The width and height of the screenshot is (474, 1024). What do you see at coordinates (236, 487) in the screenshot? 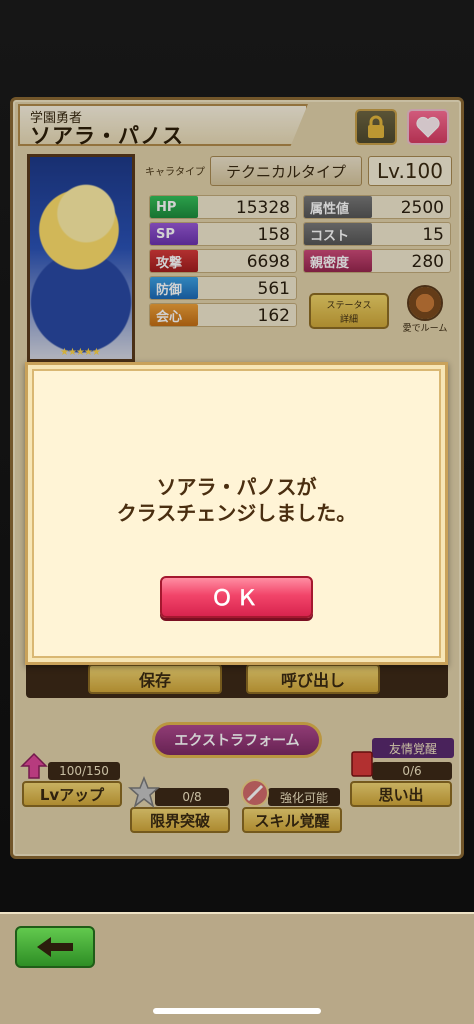
I see `dialog-message-line1: ソアラ・パノスが` at bounding box center [236, 487].